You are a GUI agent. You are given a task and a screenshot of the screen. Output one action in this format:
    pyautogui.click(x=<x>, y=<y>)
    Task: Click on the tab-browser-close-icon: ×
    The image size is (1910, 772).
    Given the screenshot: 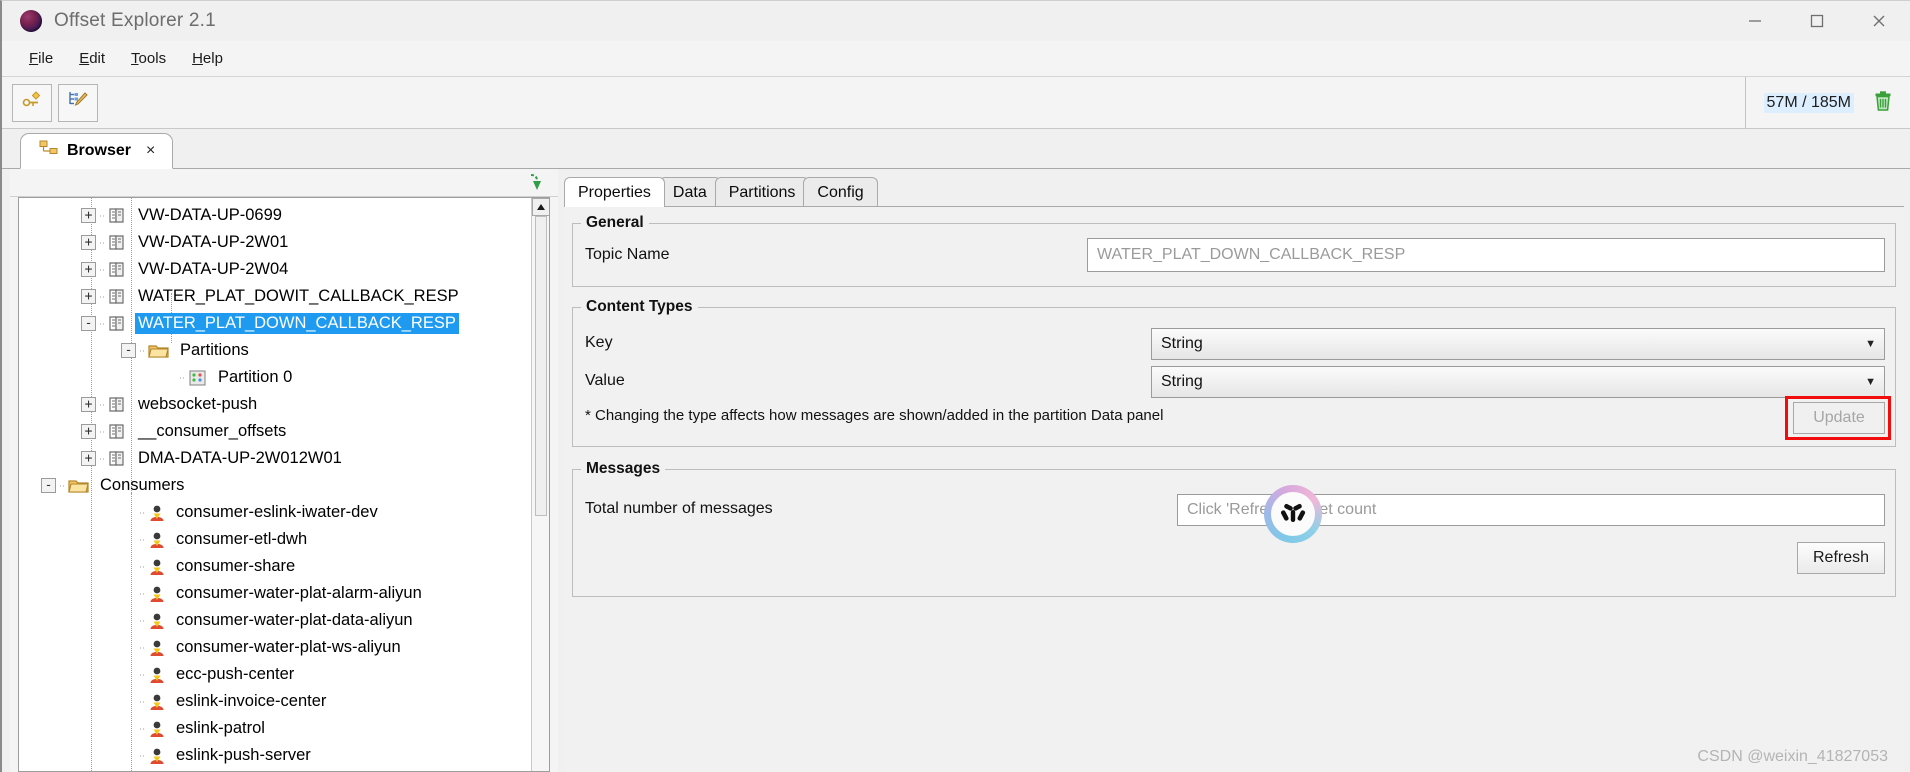 What is the action you would take?
    pyautogui.click(x=150, y=151)
    